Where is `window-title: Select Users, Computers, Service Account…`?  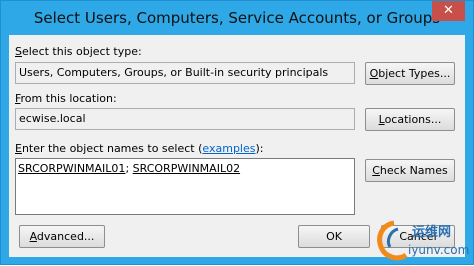
window-title: Select Users, Computers, Service Account… is located at coordinates (237, 18).